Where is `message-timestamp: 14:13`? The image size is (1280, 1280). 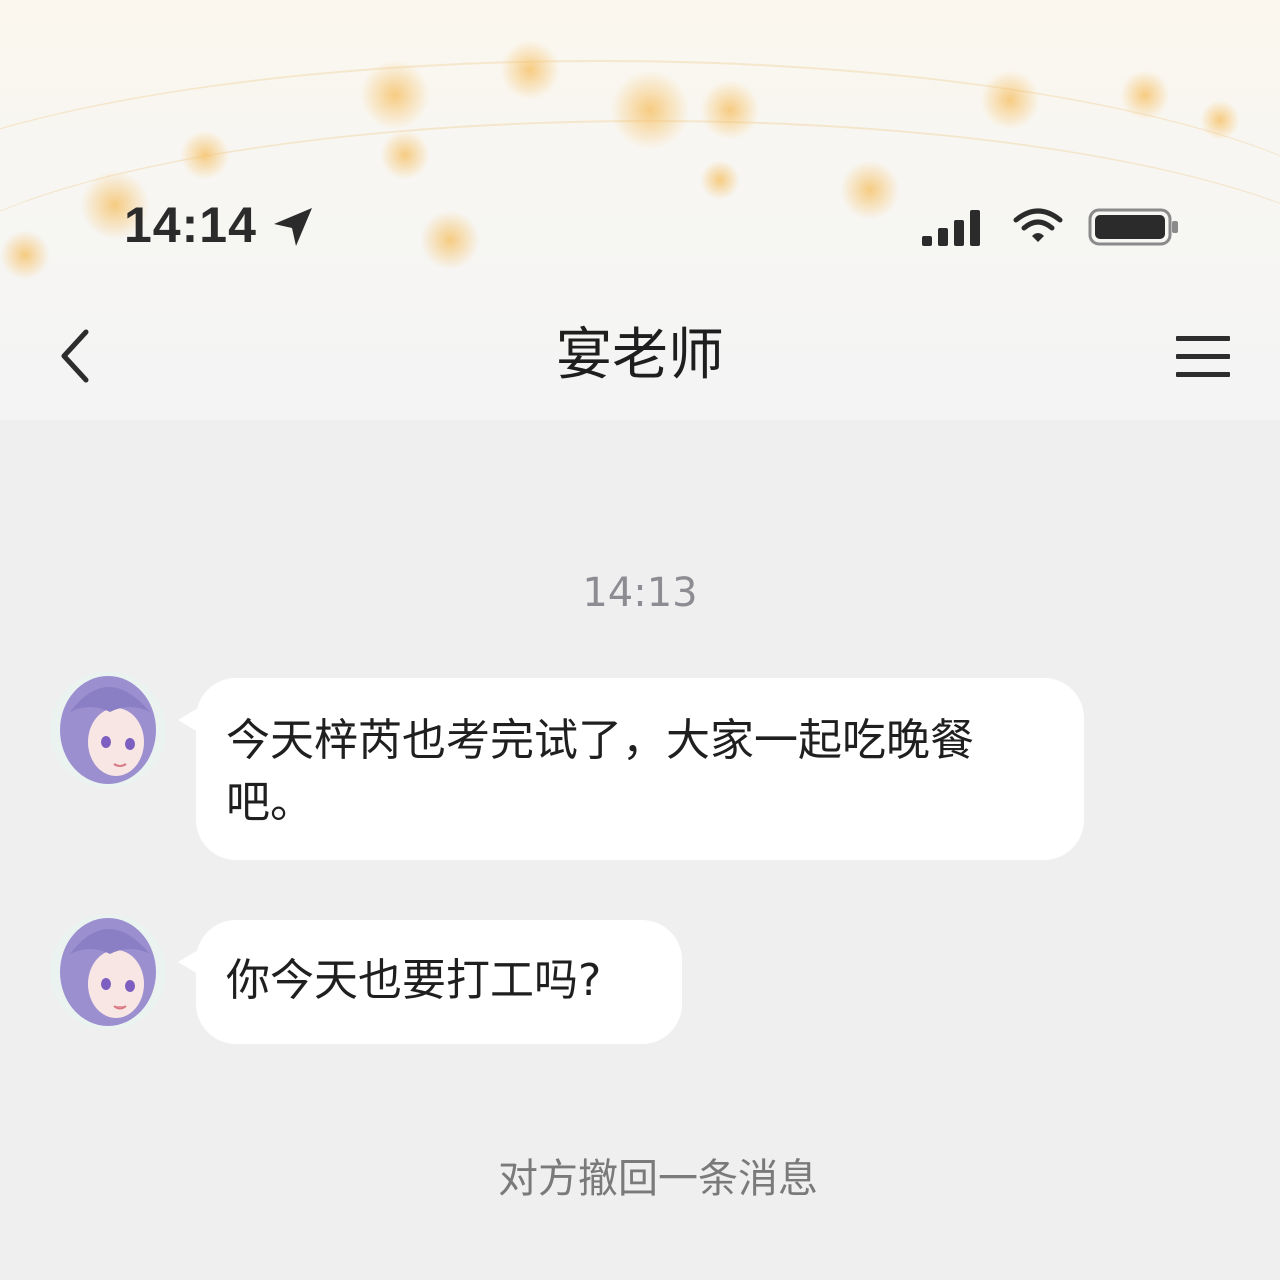
message-timestamp: 14:13 is located at coordinates (640, 593).